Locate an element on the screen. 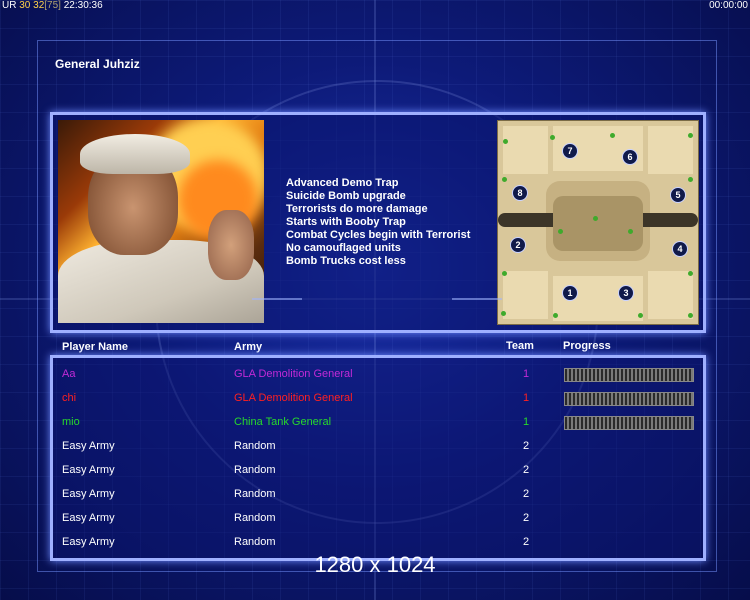 This screenshot has height=600, width=750. status-left: UR 30 32[75] 22:30:36 is located at coordinates (52, 5).